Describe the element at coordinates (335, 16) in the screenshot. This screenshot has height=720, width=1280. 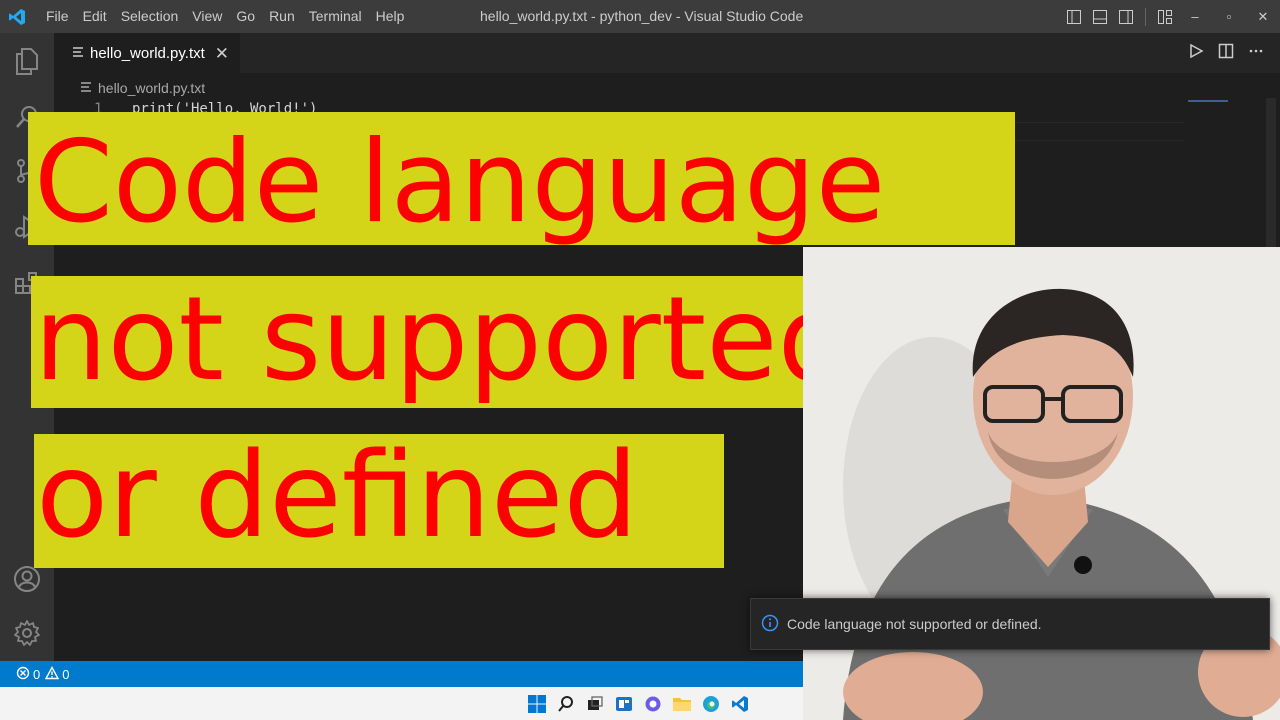
I see `menu-terminal: Terminal` at that location.